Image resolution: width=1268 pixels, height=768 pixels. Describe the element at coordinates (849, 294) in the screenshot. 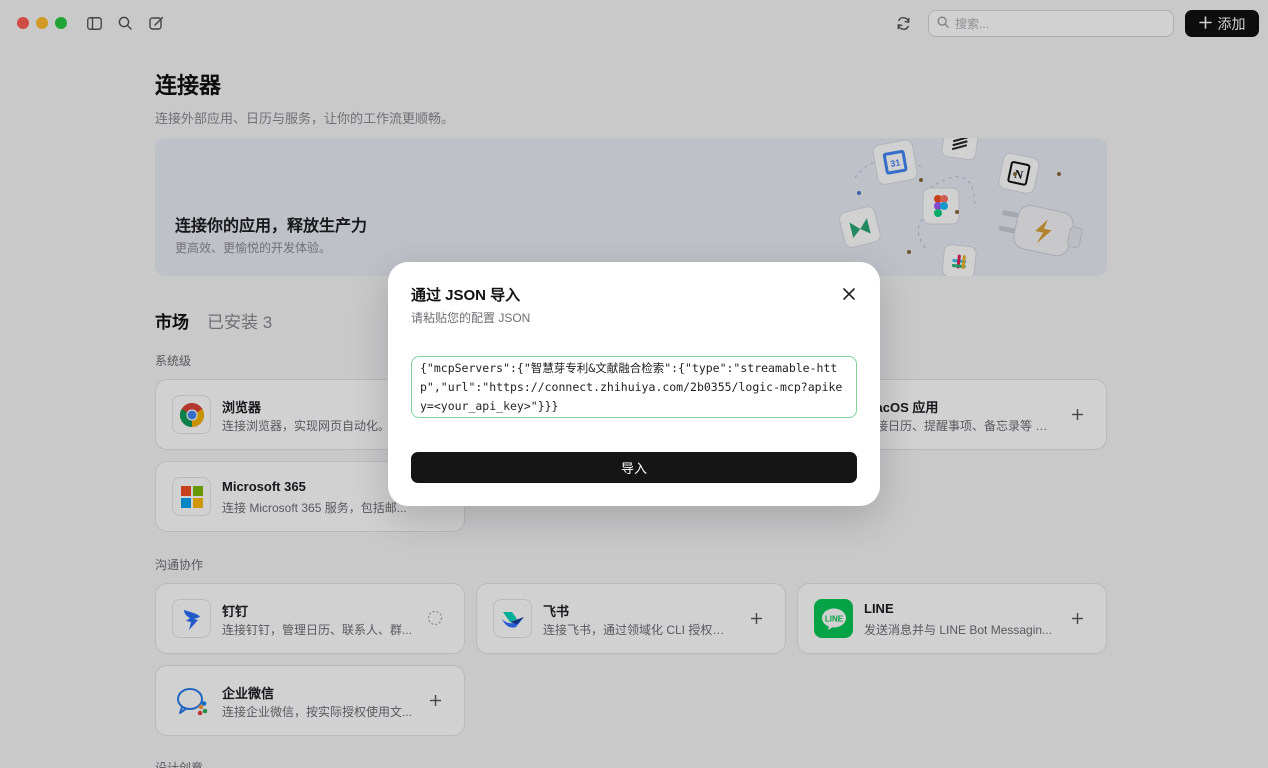

I see `close-icon` at that location.